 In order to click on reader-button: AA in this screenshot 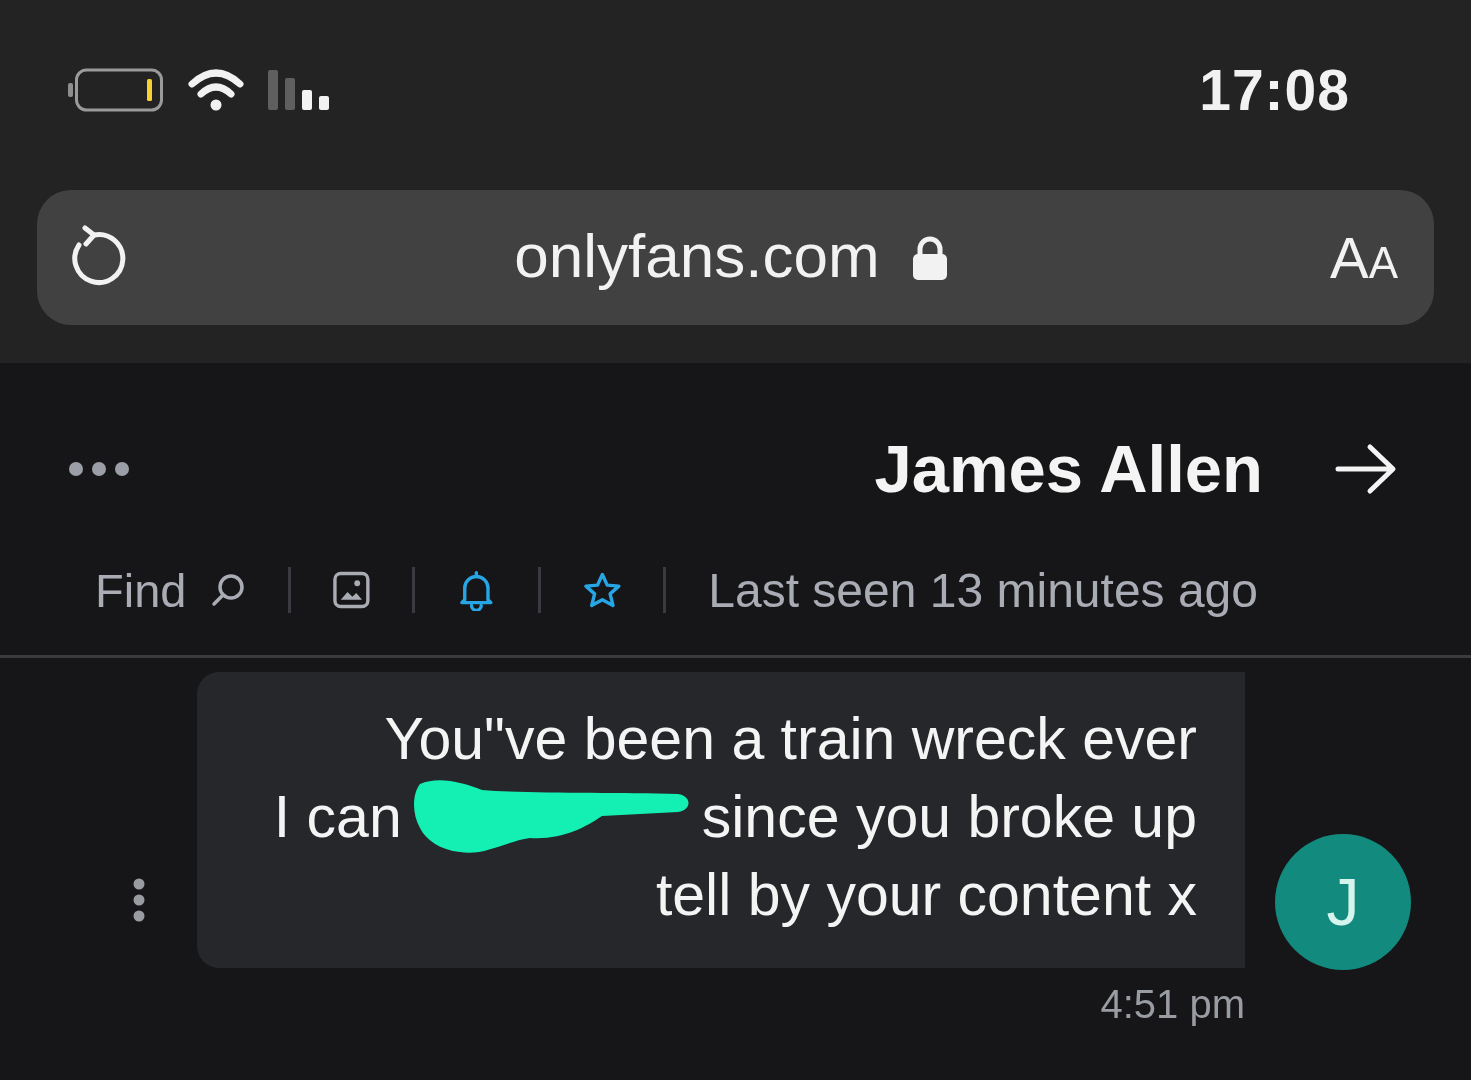, I will do `click(1363, 257)`.